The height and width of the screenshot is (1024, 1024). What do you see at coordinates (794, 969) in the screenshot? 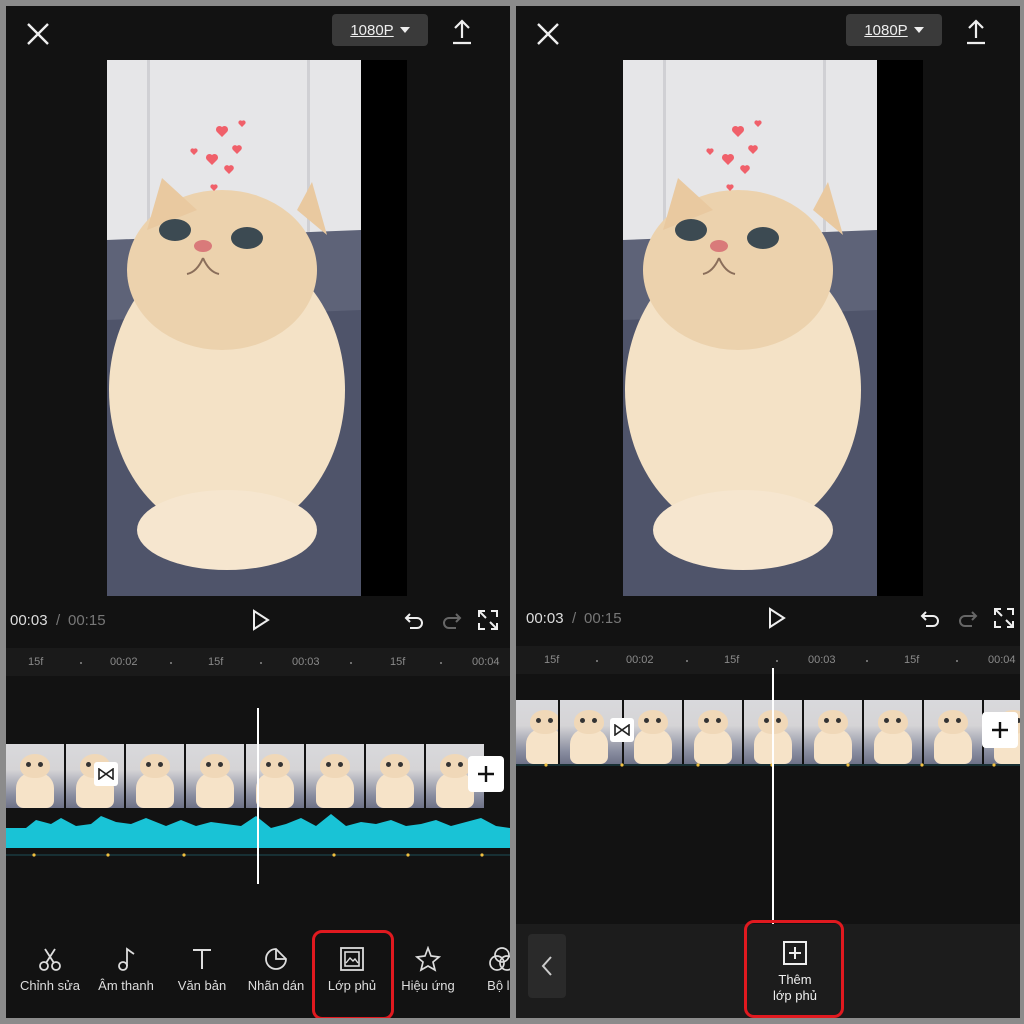
I see `highlight-add-overlay` at bounding box center [794, 969].